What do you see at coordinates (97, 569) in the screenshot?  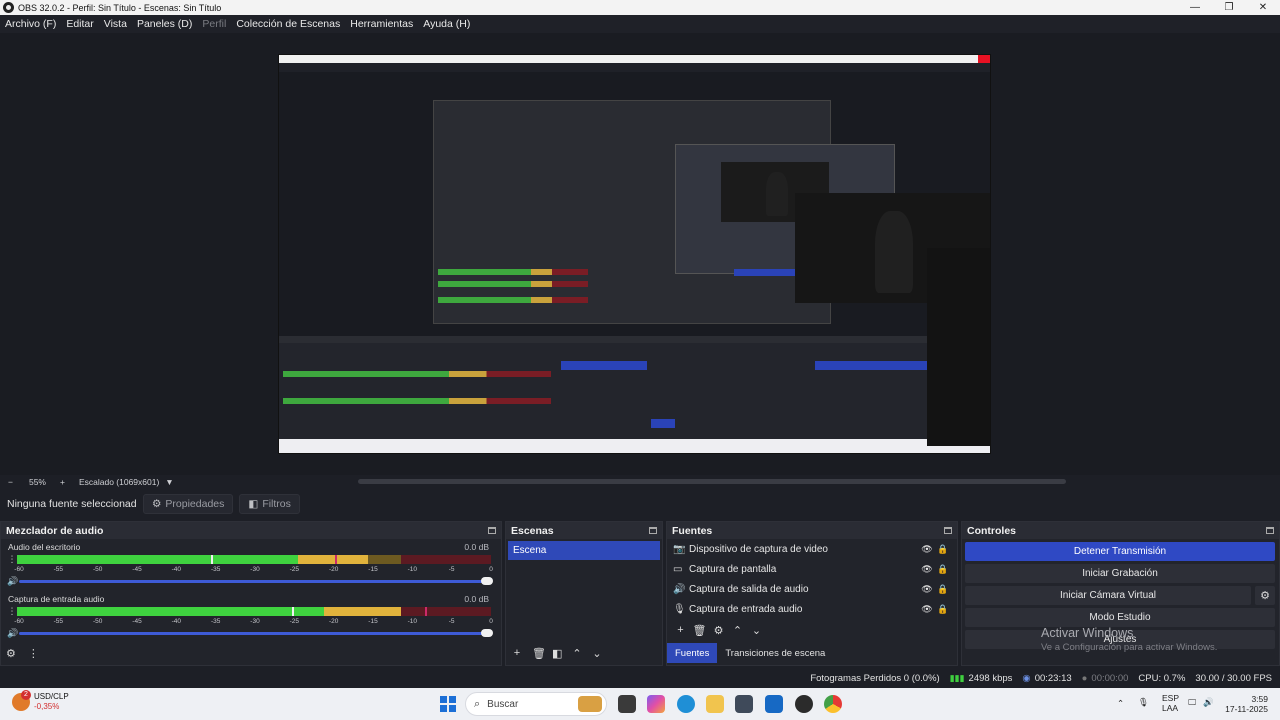 I see `meter-tick-label: -50` at bounding box center [97, 569].